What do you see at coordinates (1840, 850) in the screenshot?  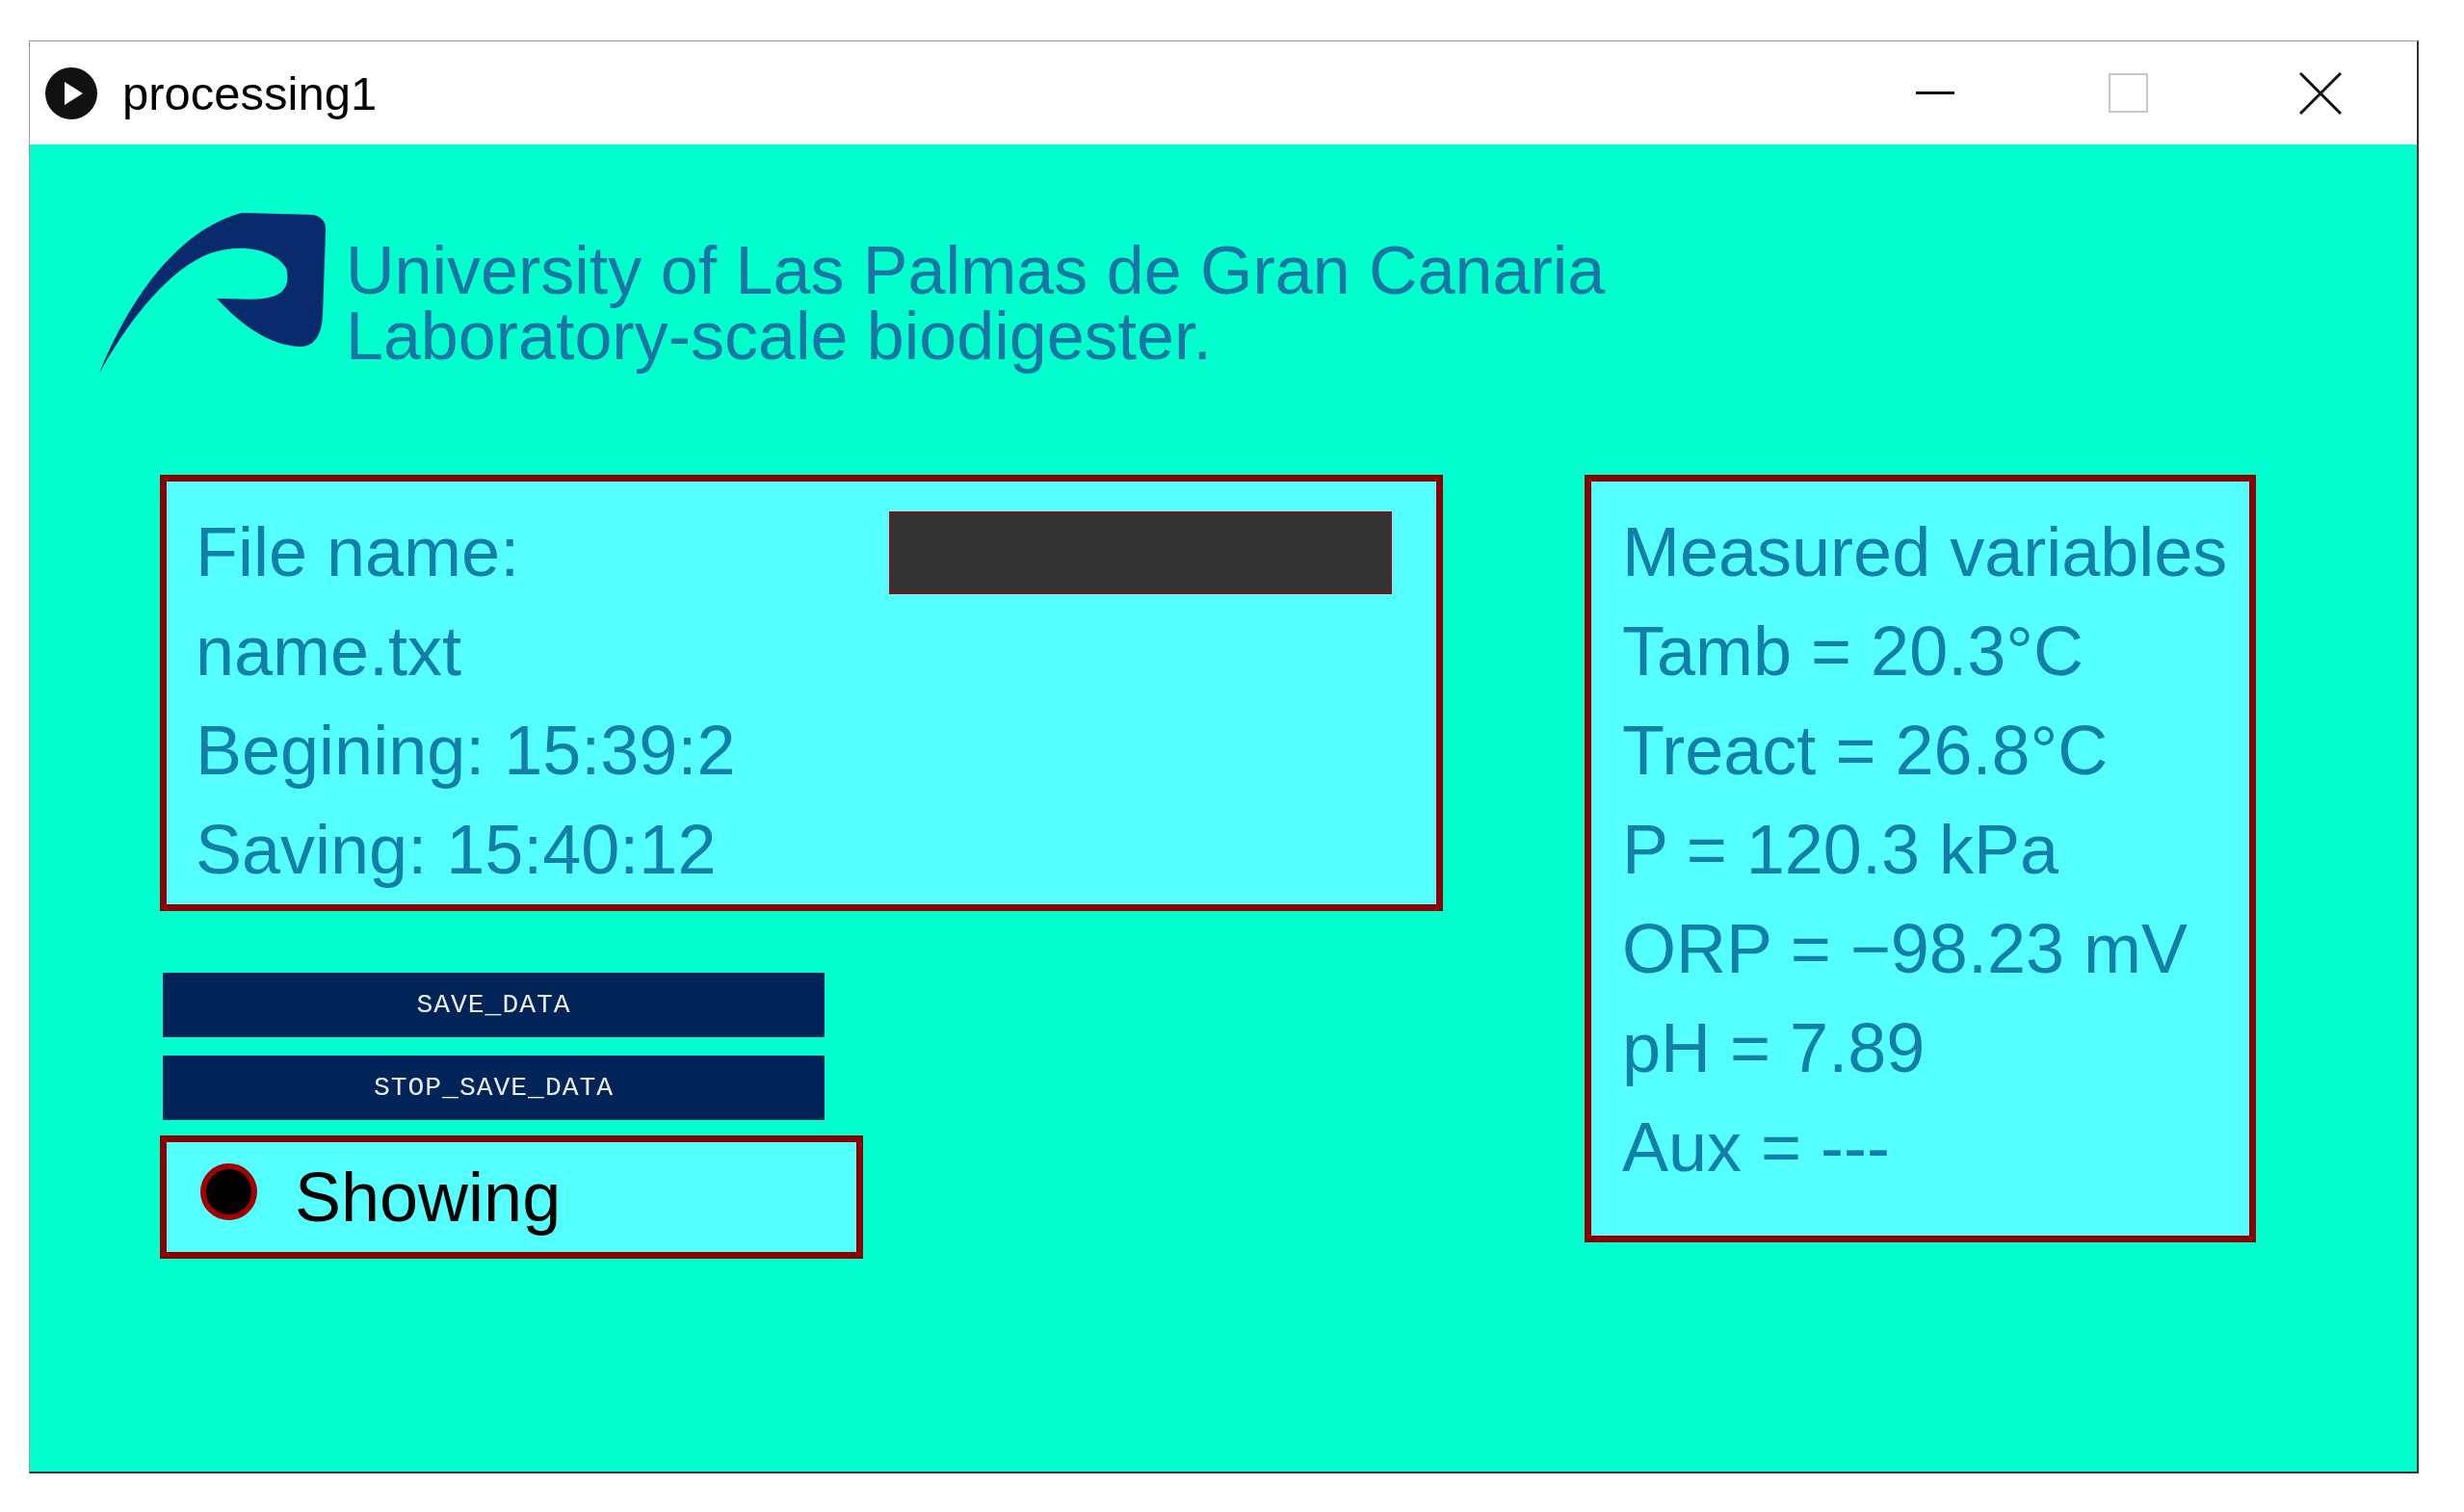 I see `measurement-text: P = 120.3 kPa` at bounding box center [1840, 850].